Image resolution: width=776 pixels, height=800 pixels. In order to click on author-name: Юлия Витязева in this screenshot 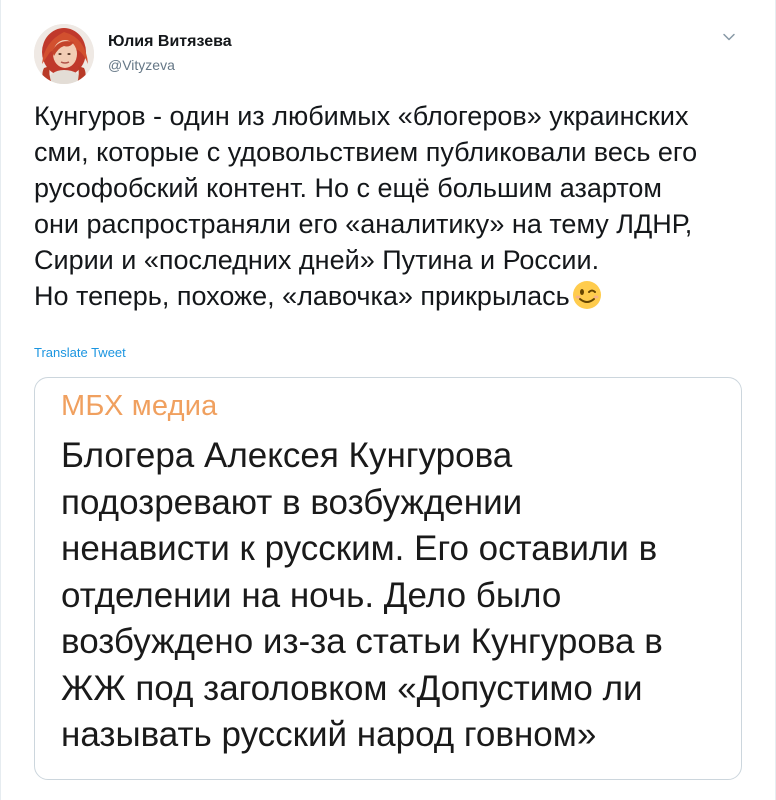, I will do `click(170, 42)`.